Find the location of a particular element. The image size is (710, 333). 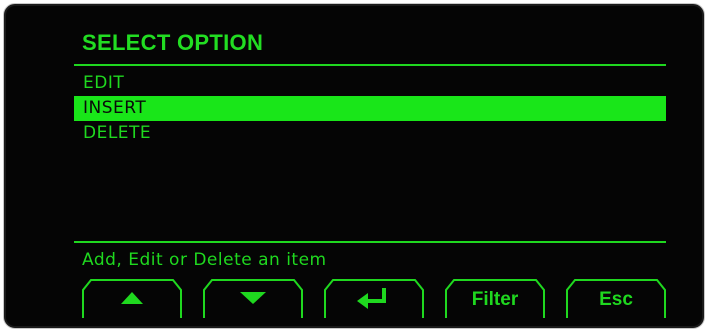

filter-button-label: Filter is located at coordinates (495, 299).